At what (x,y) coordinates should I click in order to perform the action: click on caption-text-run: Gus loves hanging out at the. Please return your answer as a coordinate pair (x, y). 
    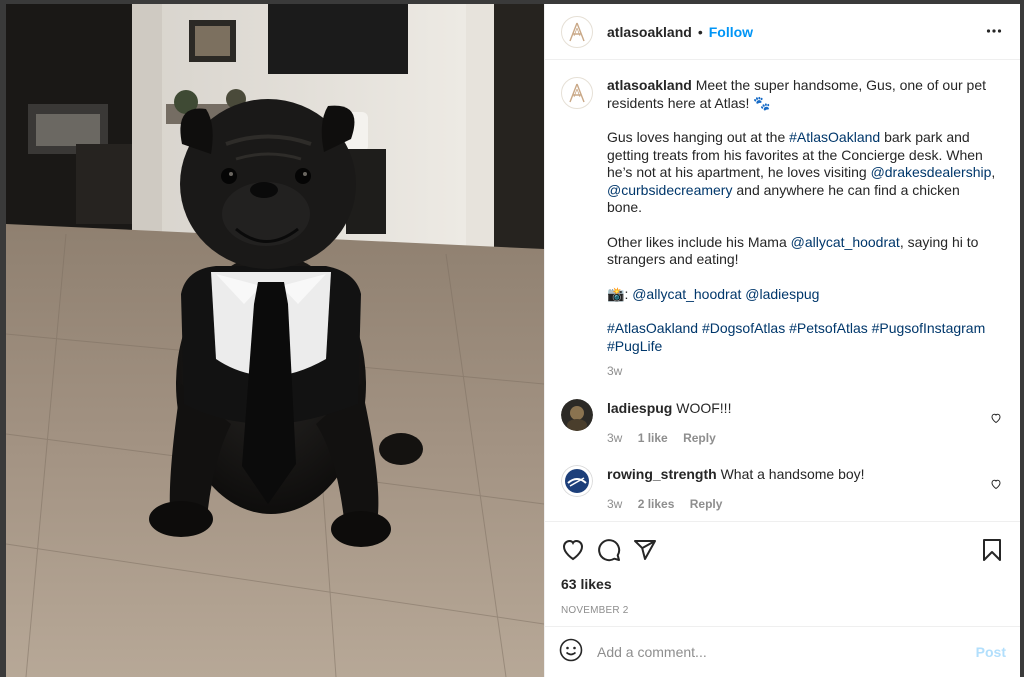
    Looking at the image, I should click on (698, 137).